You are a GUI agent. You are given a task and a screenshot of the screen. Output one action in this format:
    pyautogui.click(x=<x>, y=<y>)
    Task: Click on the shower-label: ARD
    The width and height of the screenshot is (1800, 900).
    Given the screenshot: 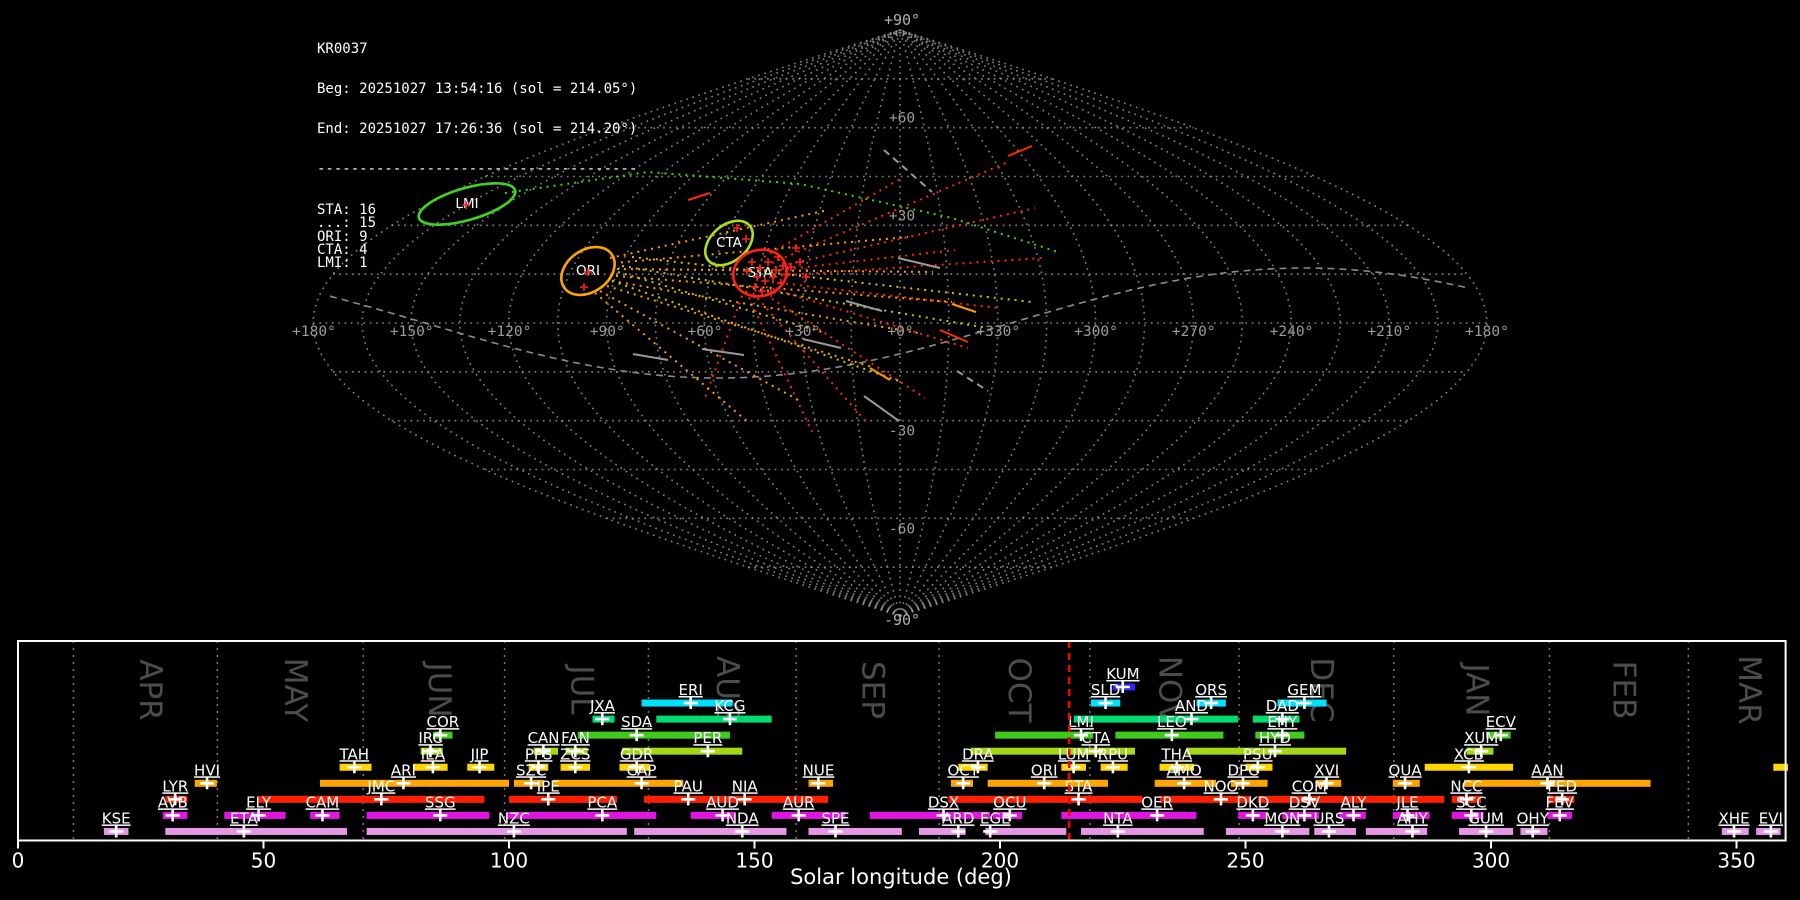 What is the action you would take?
    pyautogui.click(x=958, y=818)
    